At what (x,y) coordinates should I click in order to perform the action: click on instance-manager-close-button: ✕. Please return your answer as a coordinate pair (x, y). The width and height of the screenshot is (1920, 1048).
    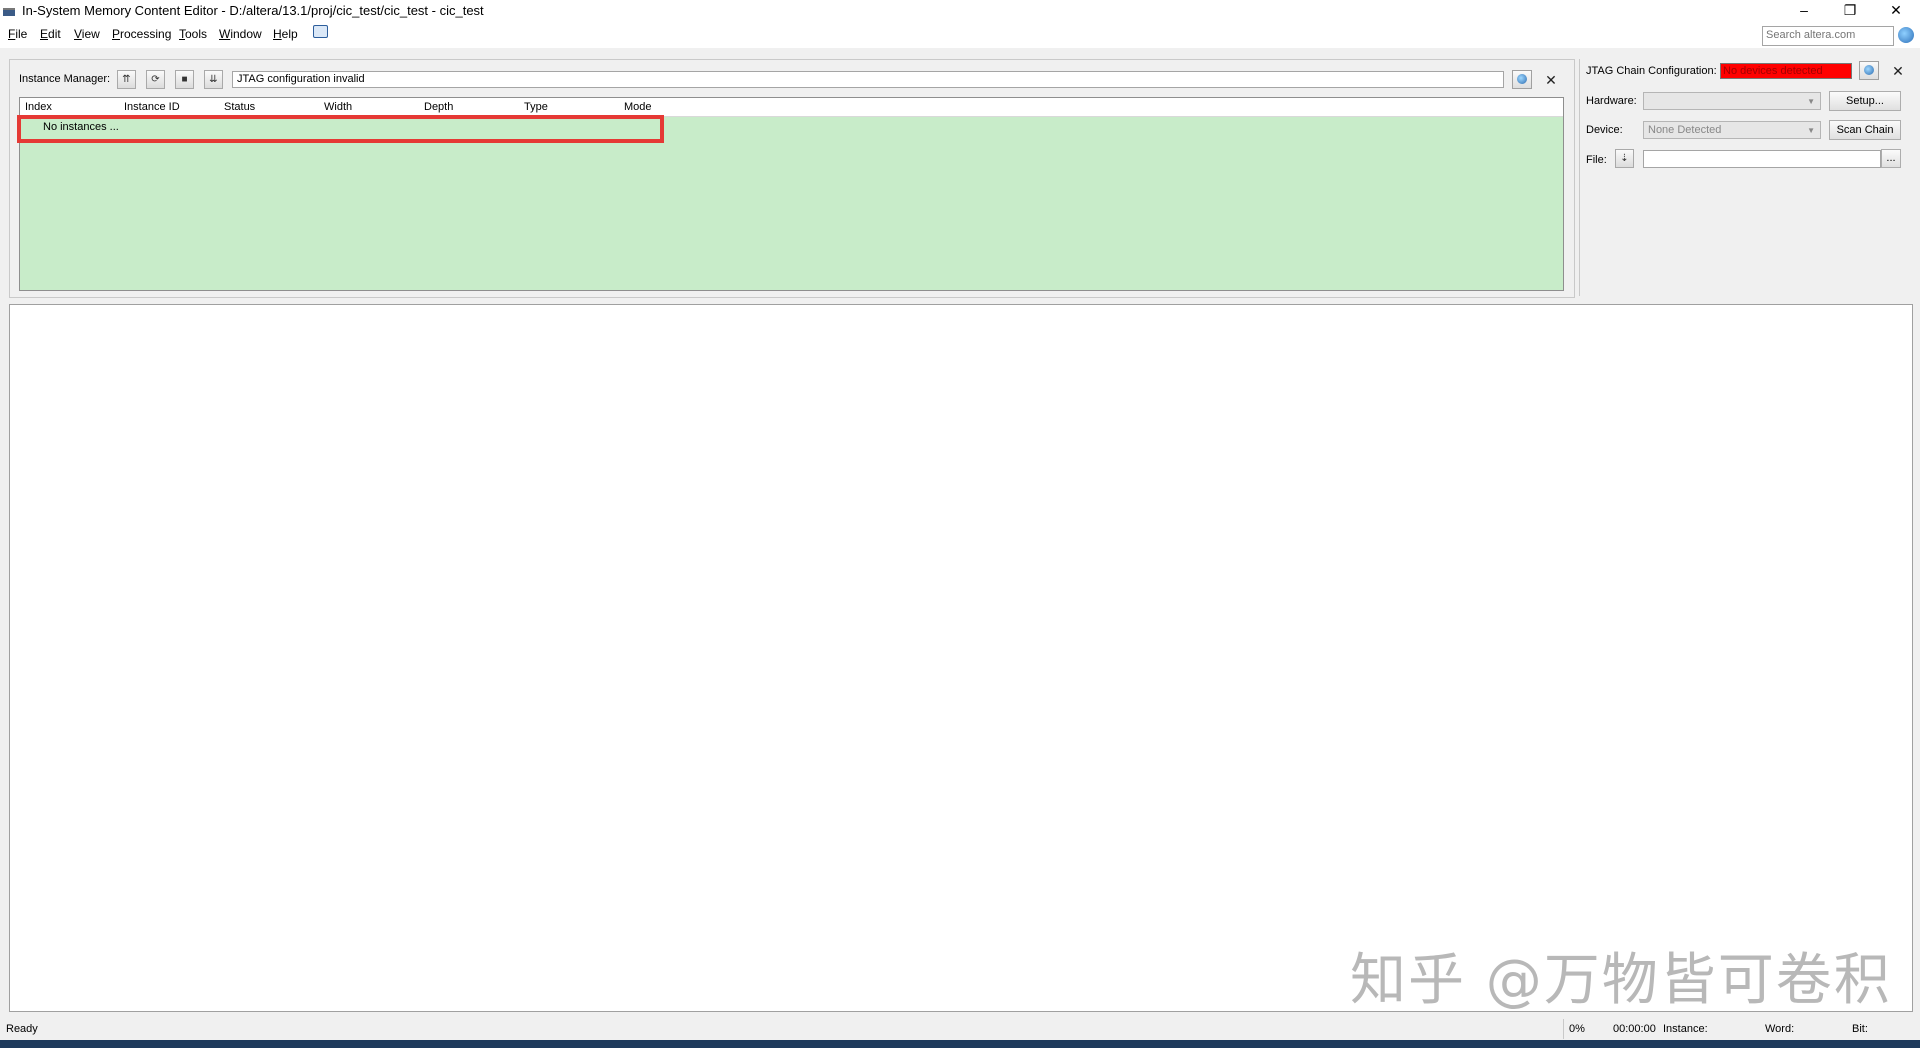
    Looking at the image, I should click on (1551, 80).